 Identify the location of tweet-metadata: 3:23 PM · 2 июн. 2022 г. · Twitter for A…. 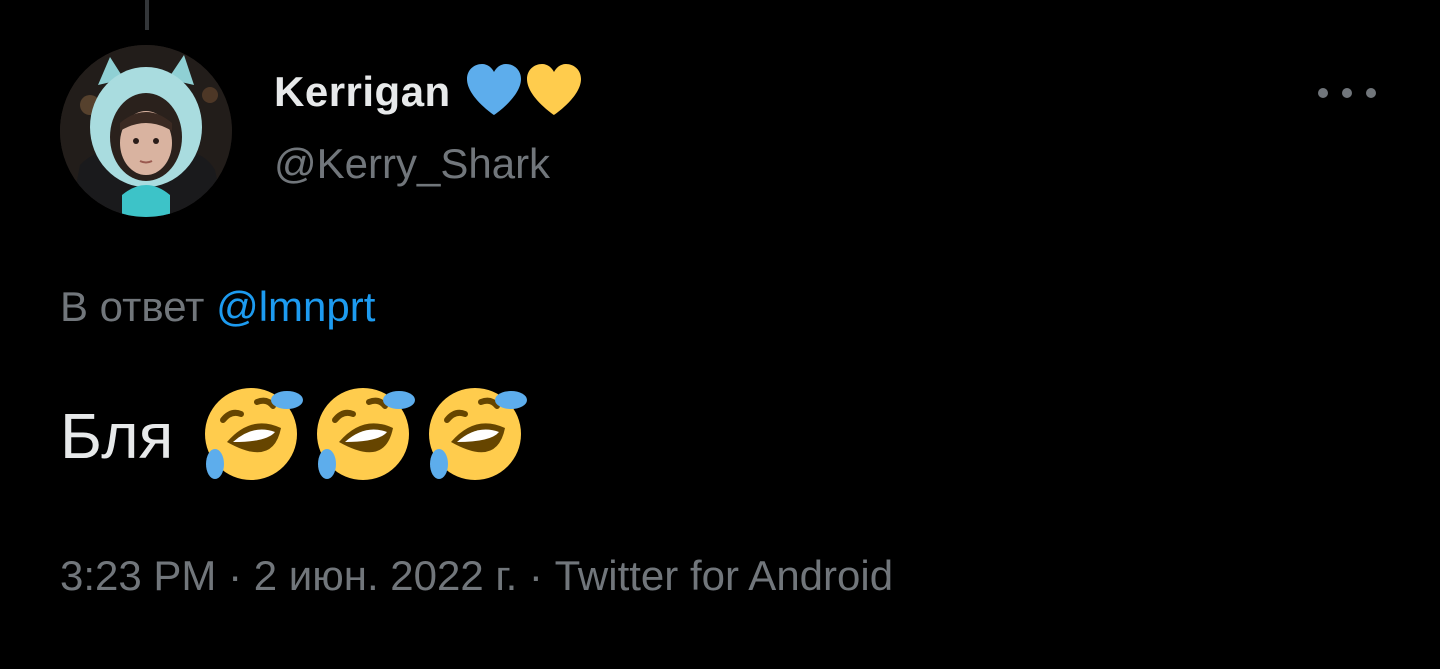
(476, 576).